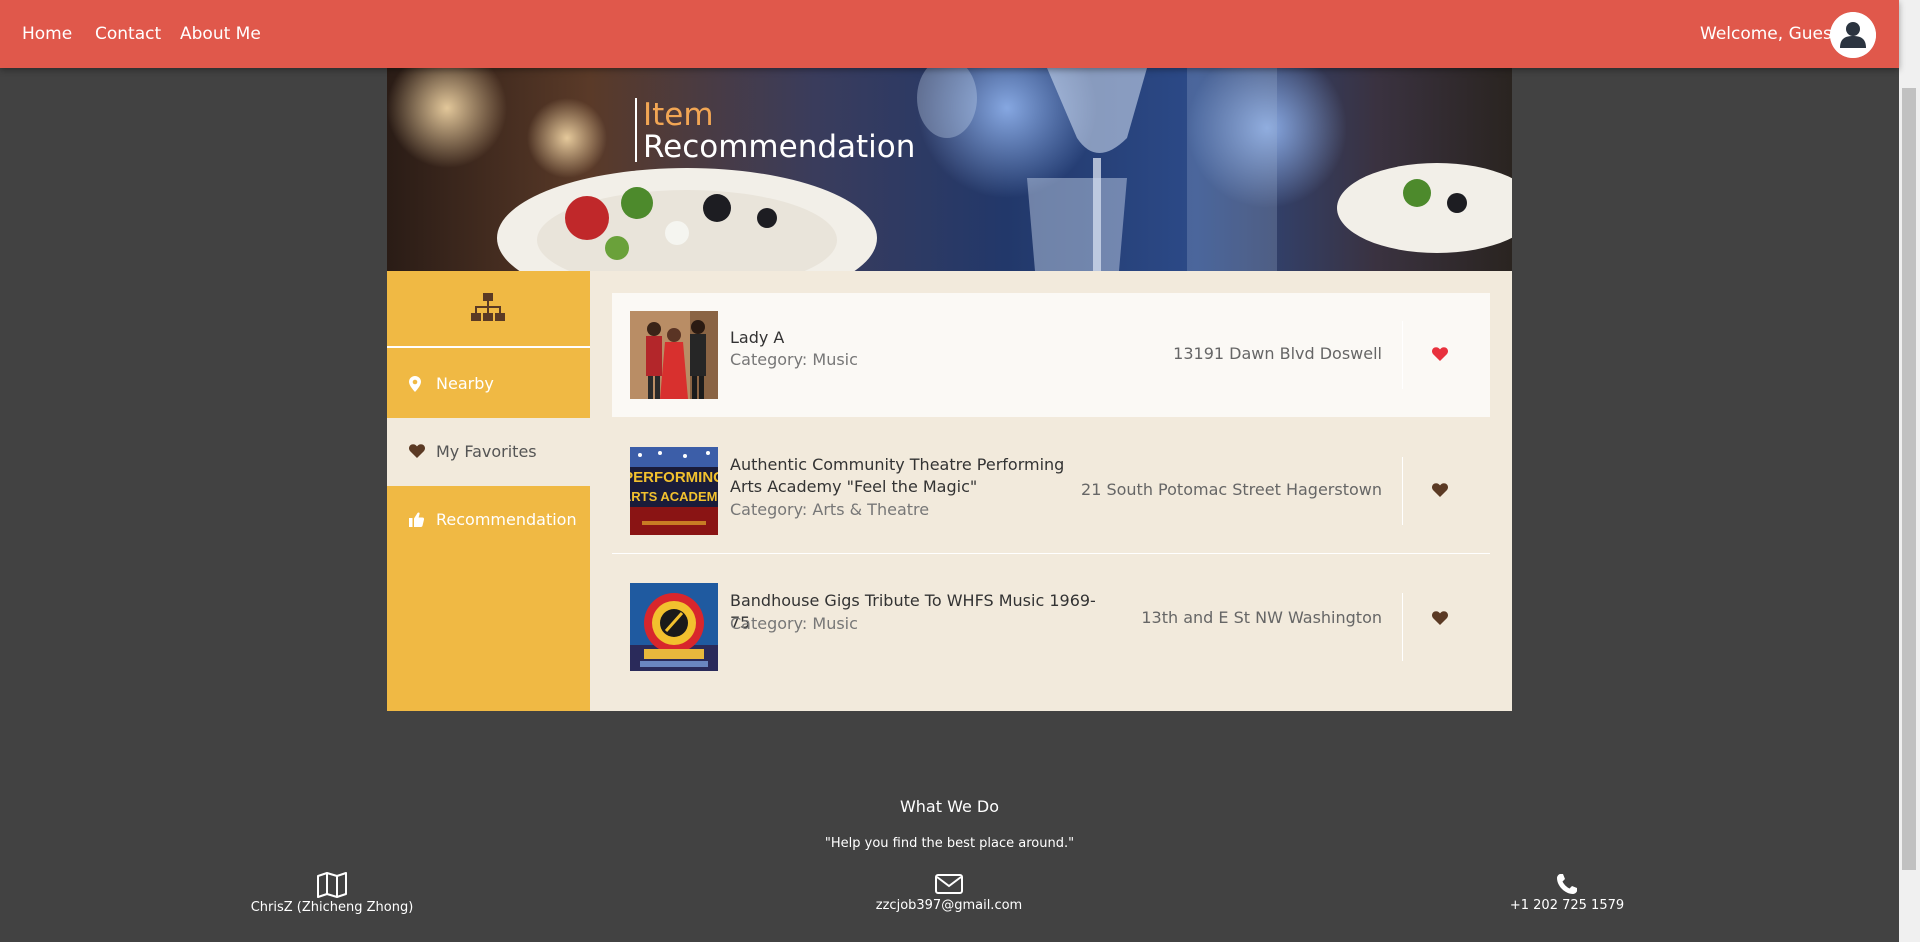 The width and height of the screenshot is (1920, 942). What do you see at coordinates (488, 307) in the screenshot?
I see `sitemap-icon` at bounding box center [488, 307].